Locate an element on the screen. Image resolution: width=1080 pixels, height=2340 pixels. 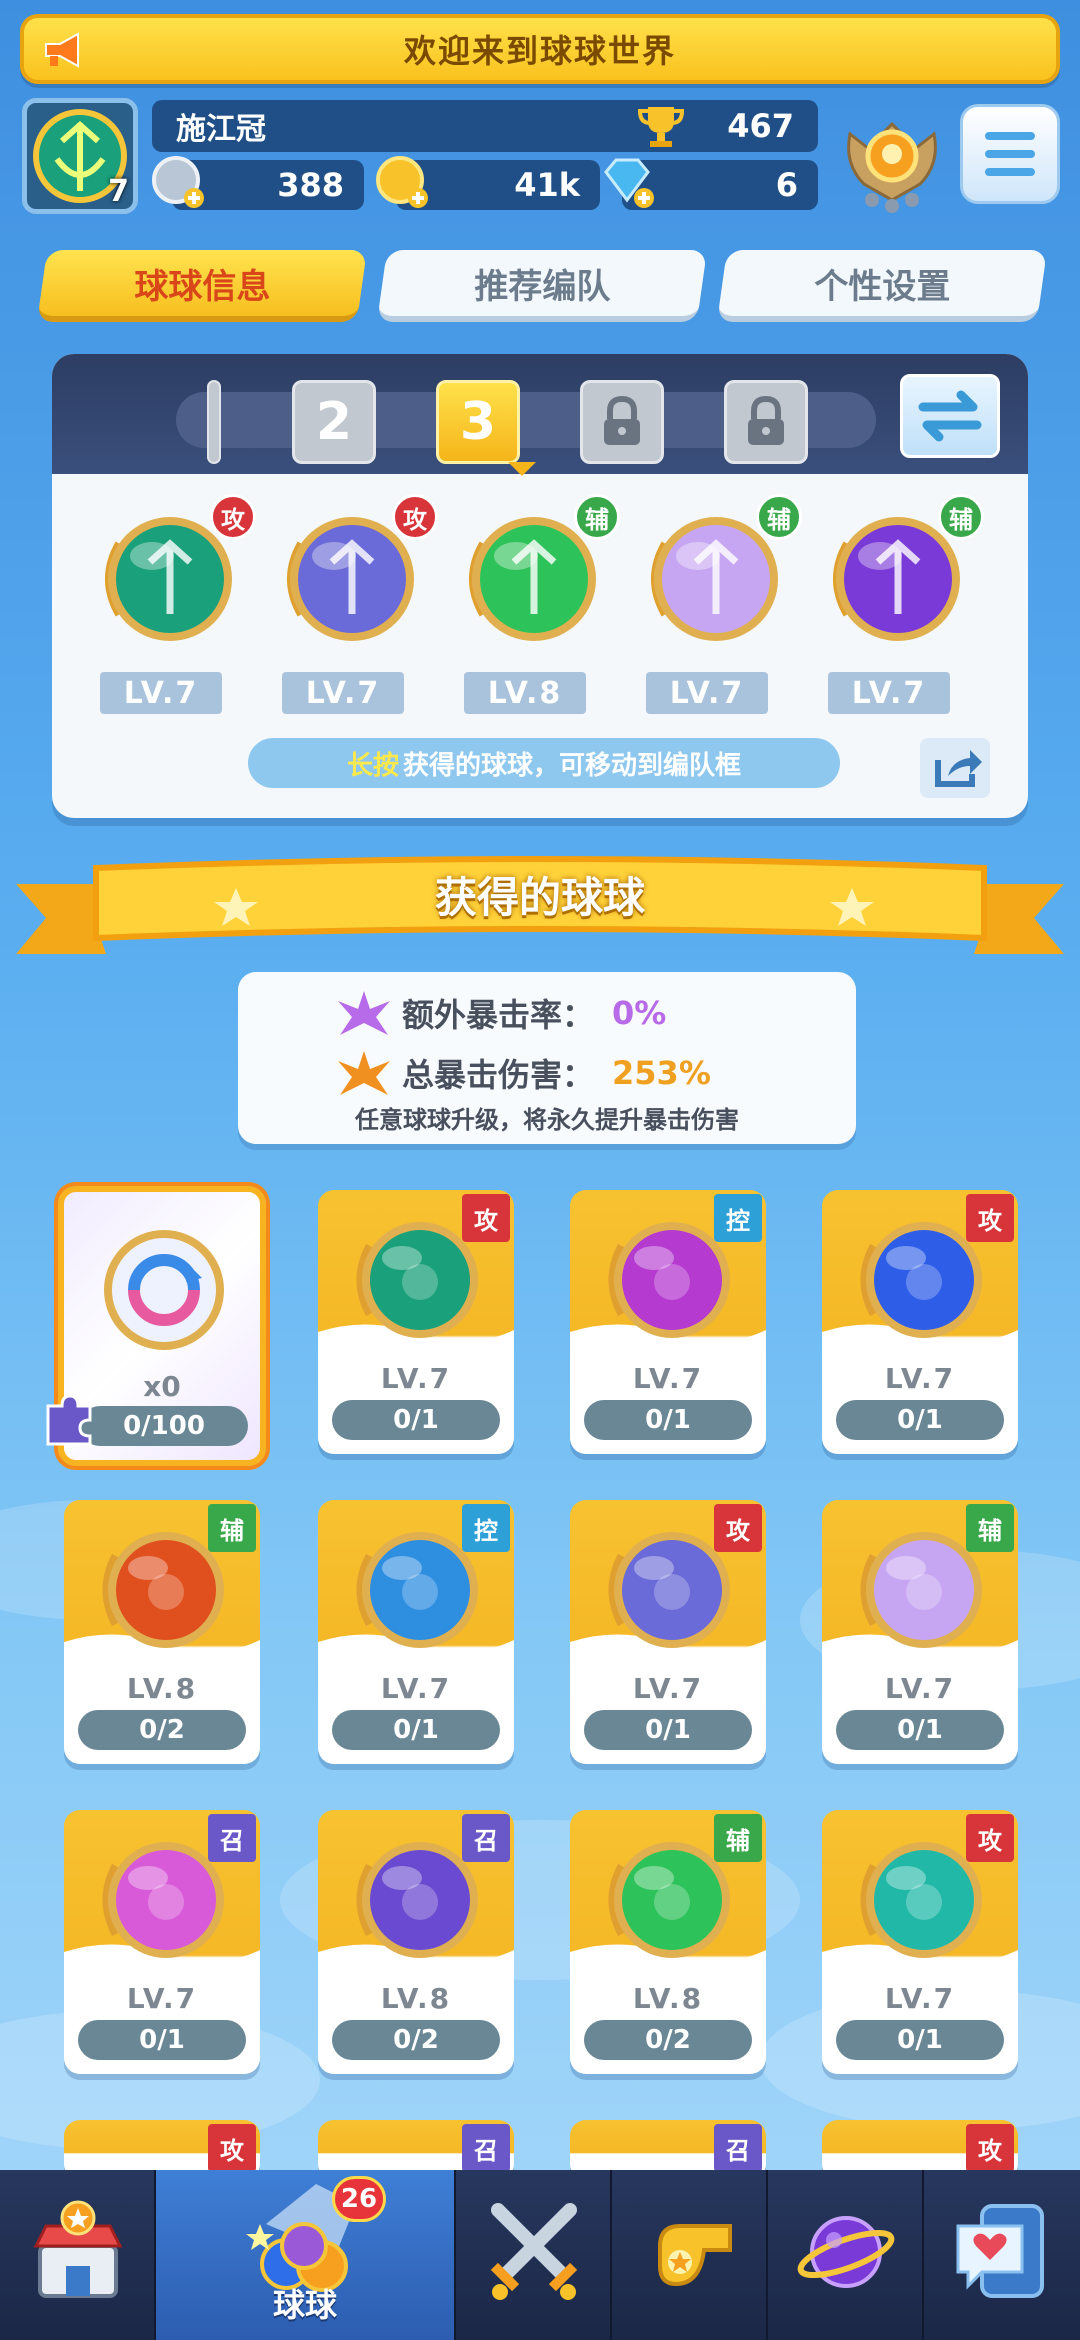
team-slot-header: 2 3 is located at coordinates (540, 415).